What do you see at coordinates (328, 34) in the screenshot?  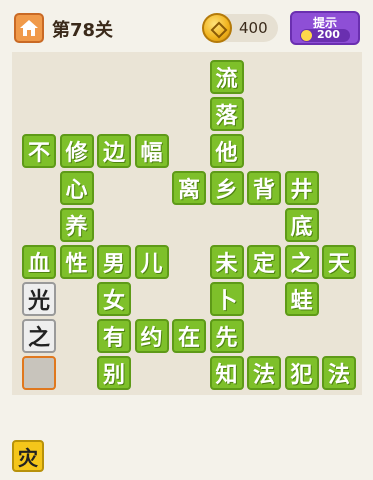 I see `hint-cost: 200` at bounding box center [328, 34].